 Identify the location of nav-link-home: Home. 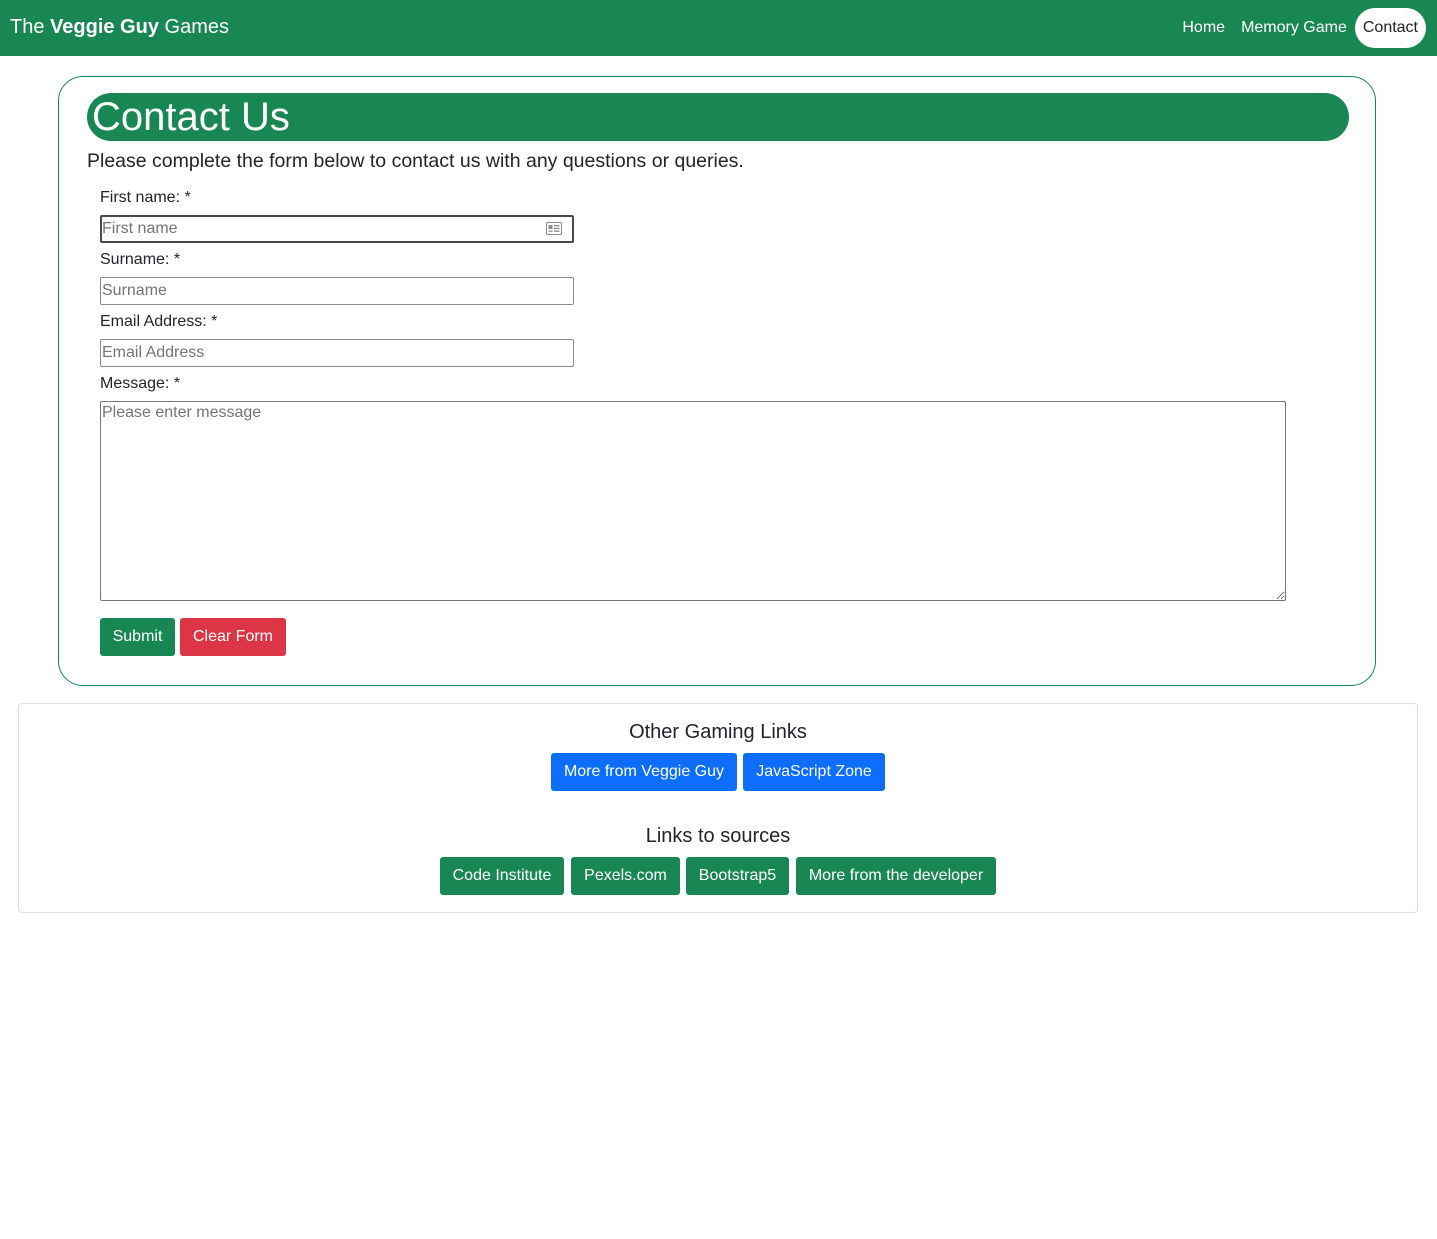
(1203, 28).